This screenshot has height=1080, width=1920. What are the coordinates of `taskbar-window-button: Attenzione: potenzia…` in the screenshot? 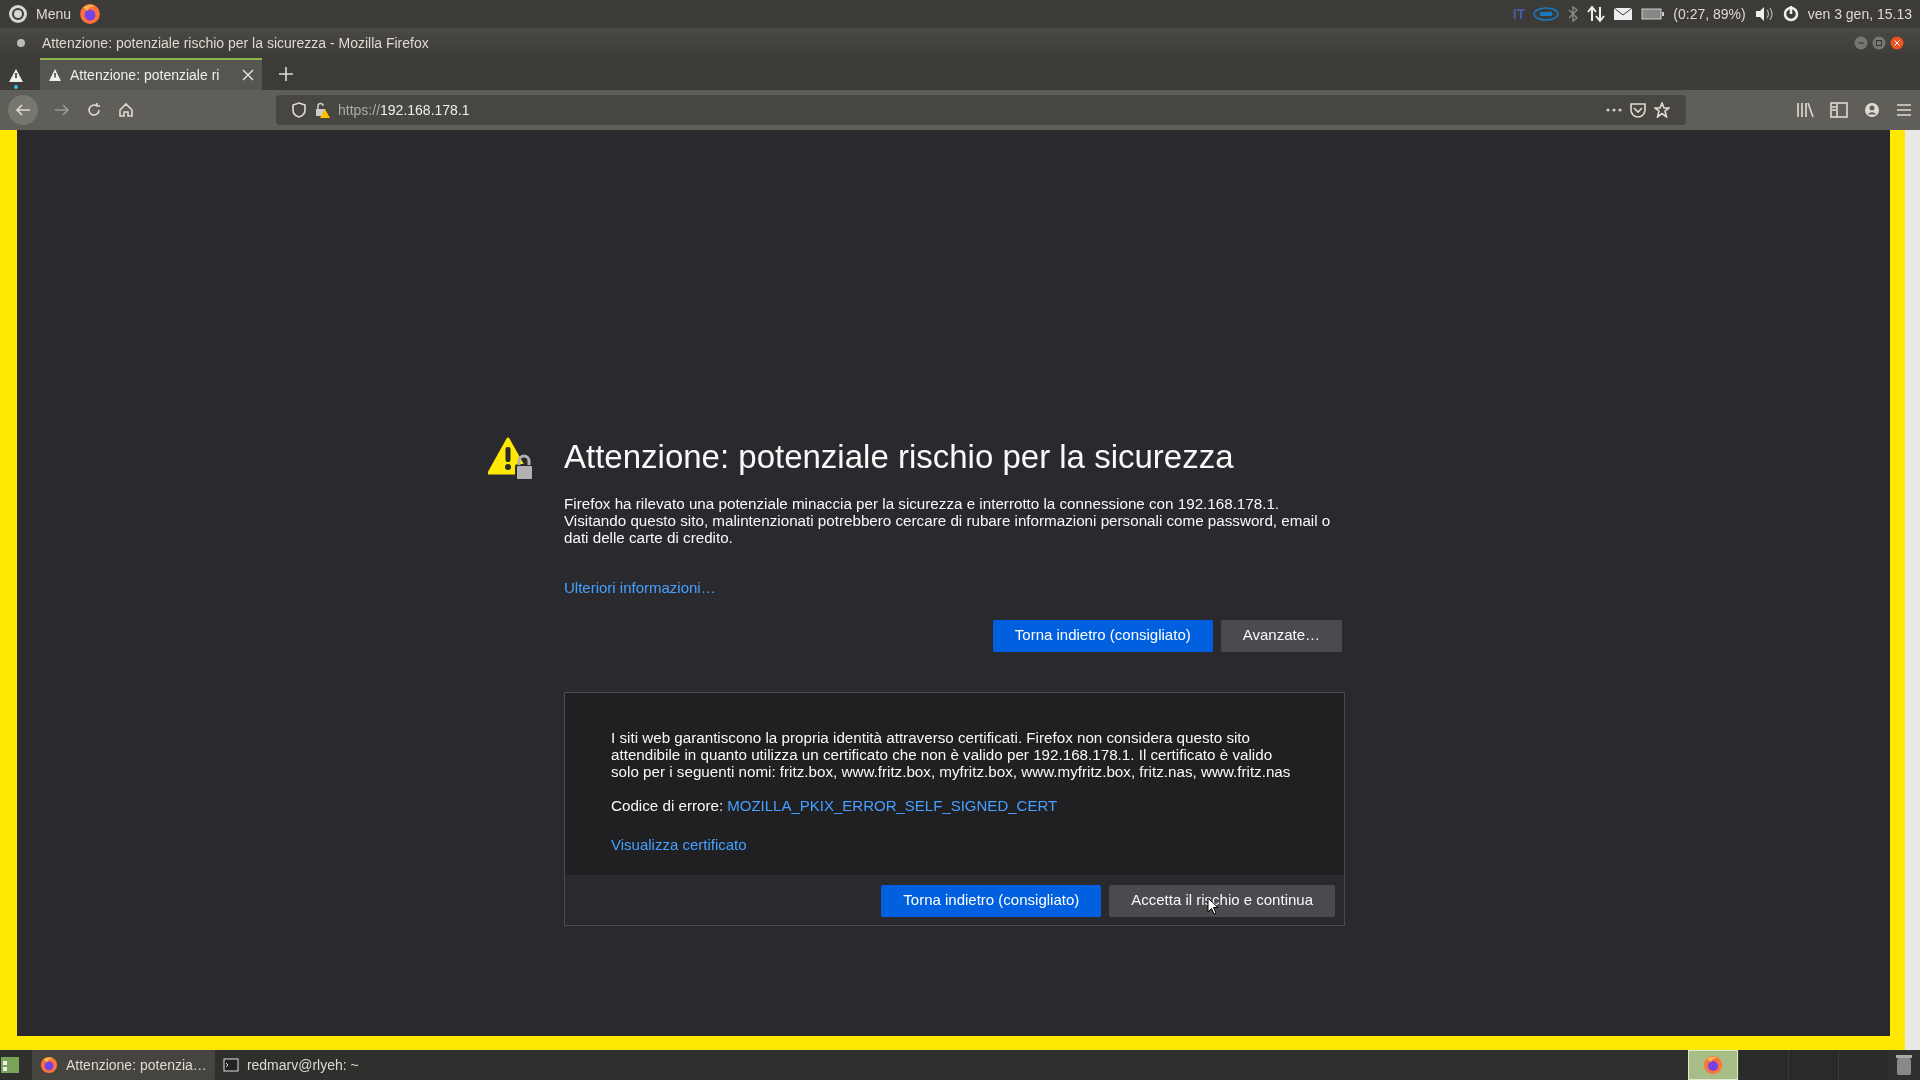 It's located at (123, 1065).